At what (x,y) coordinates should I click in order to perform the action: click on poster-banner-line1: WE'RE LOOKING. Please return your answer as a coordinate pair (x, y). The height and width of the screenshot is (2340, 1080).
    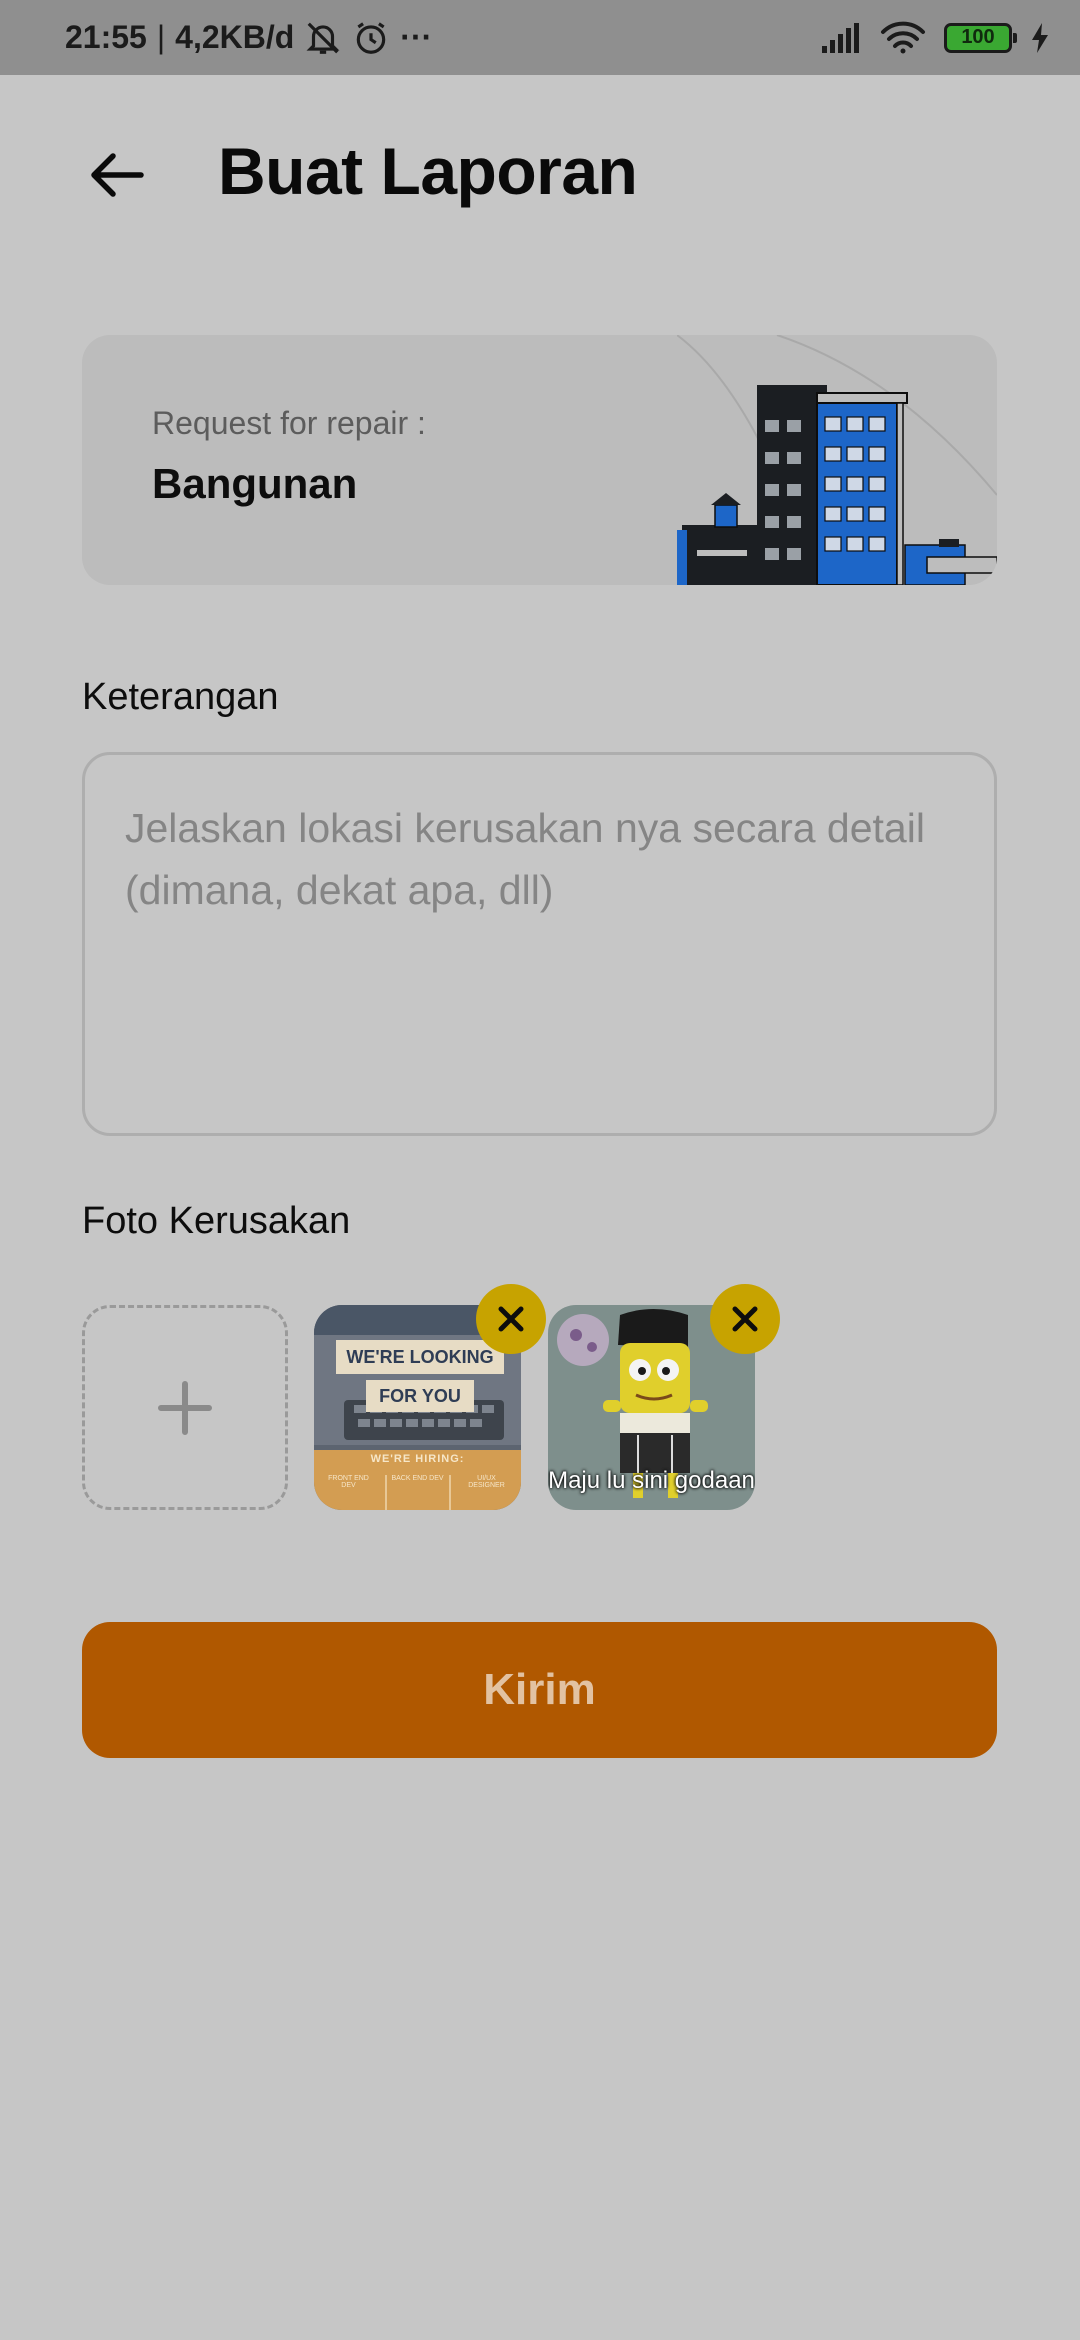
    Looking at the image, I should click on (420, 1356).